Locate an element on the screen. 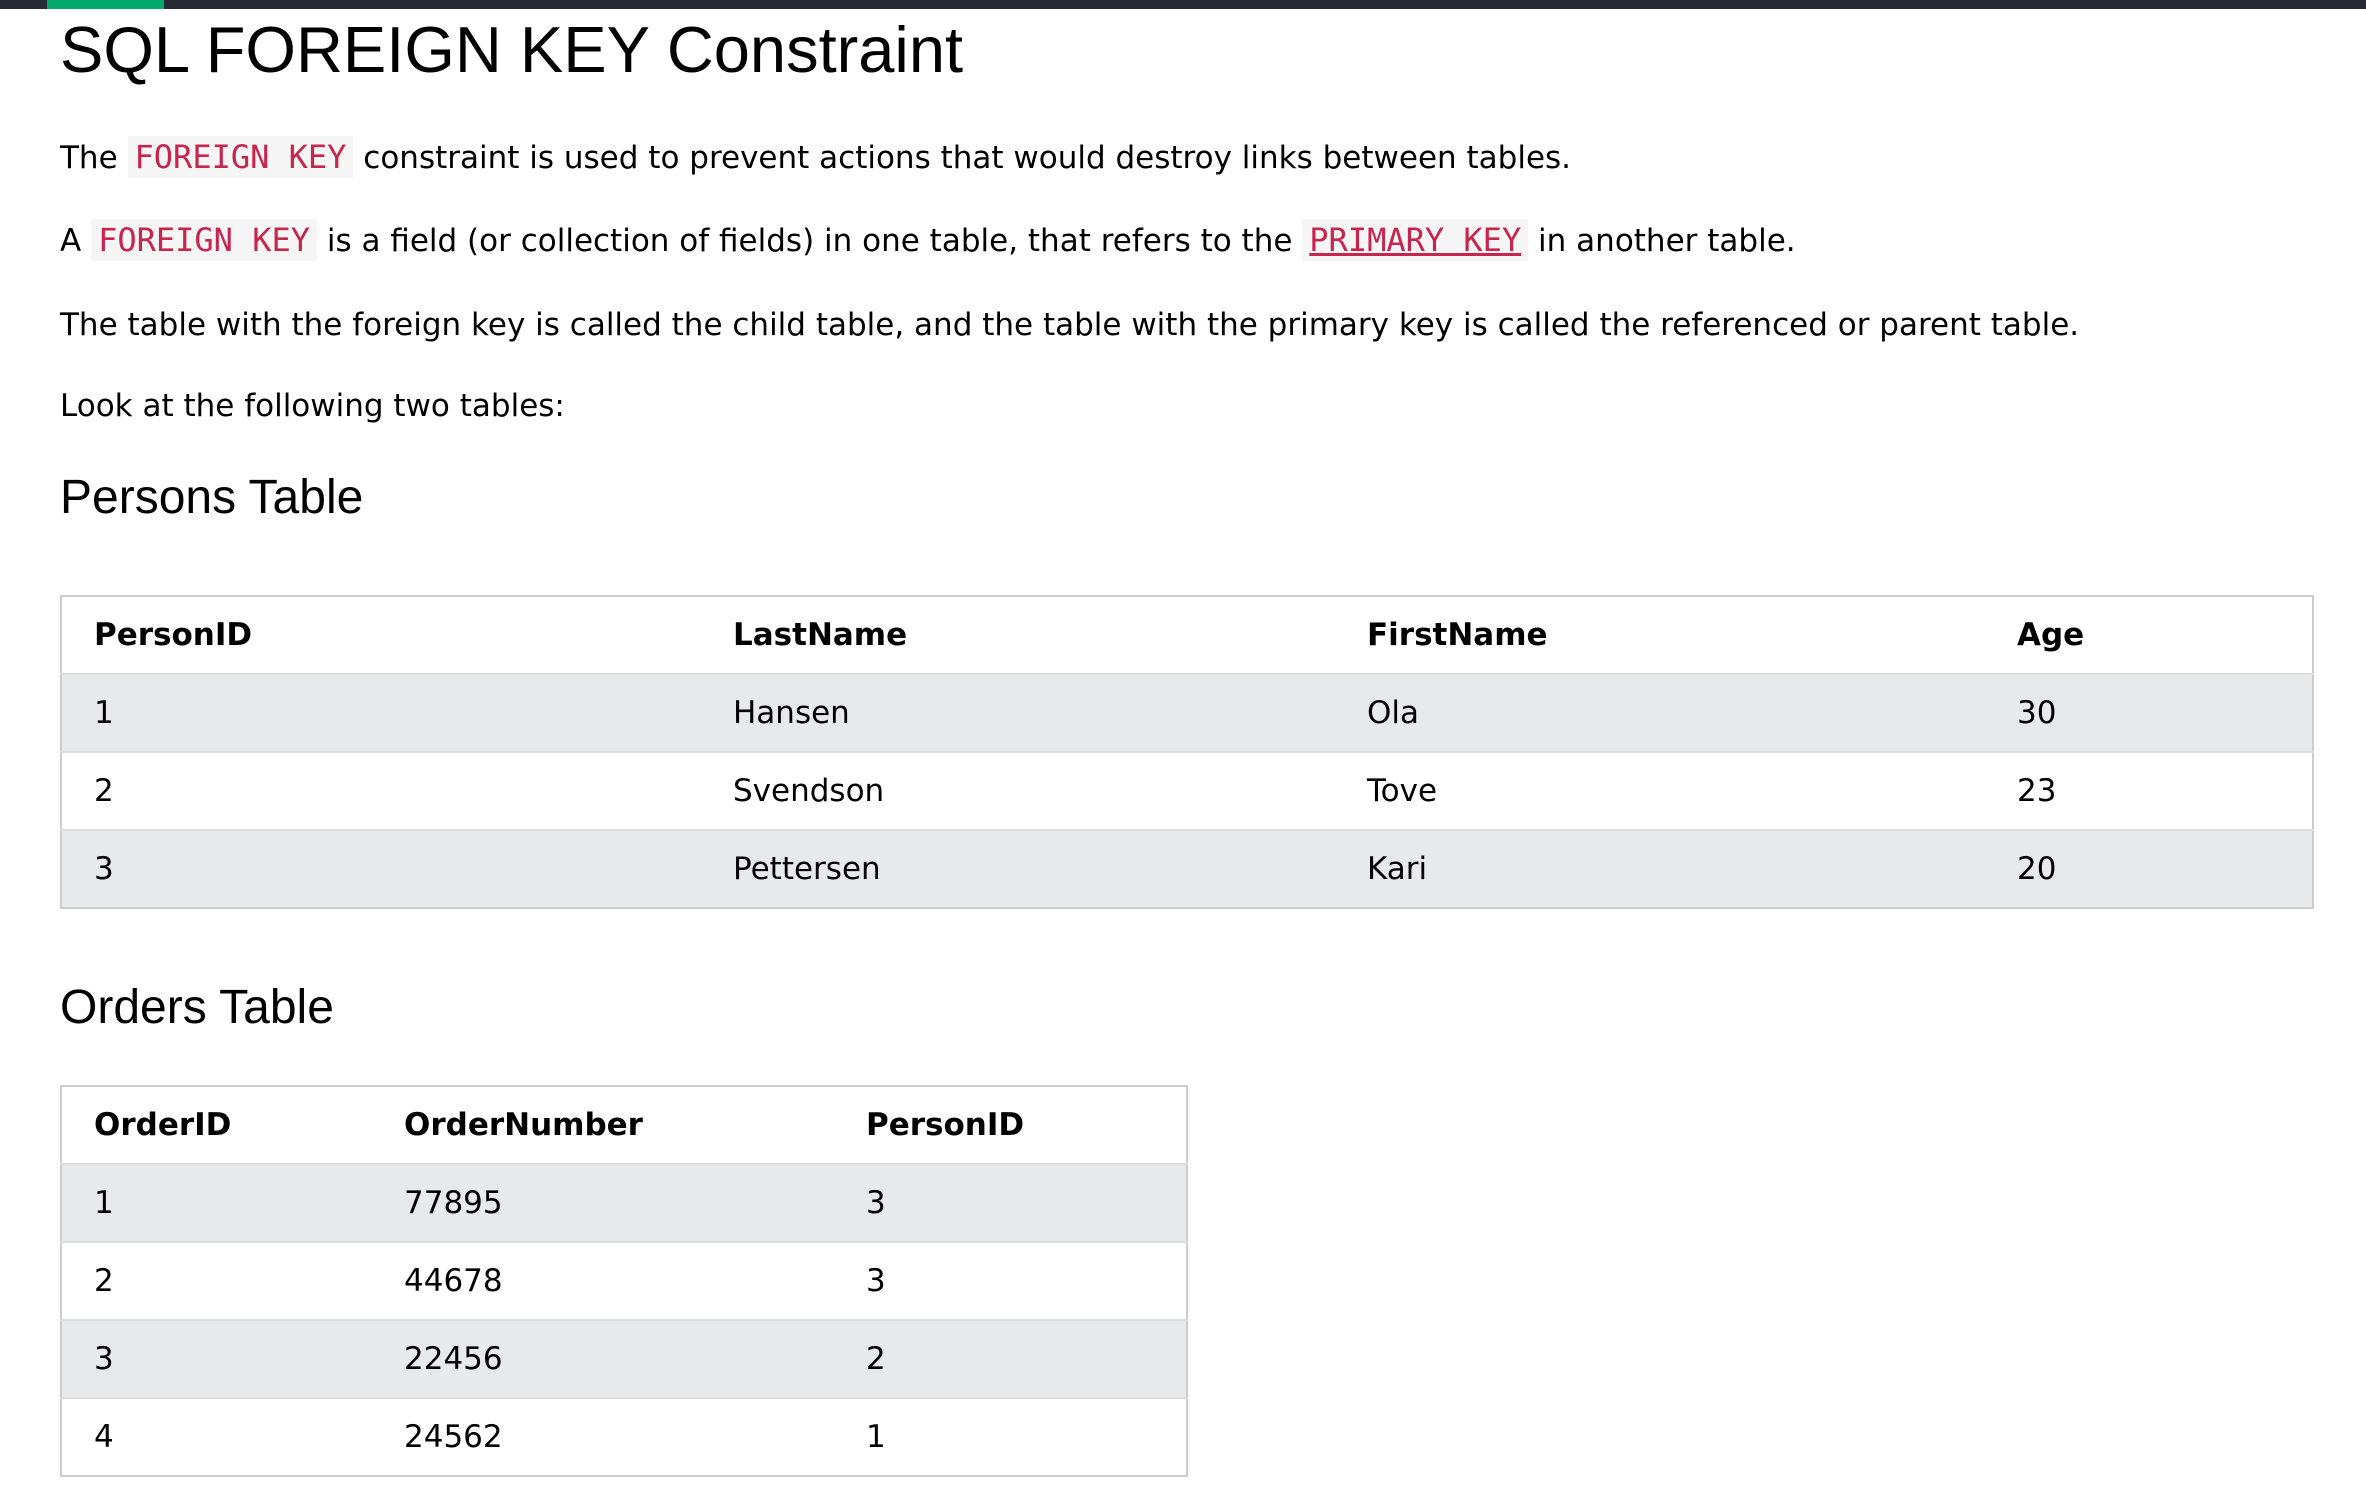 The width and height of the screenshot is (2366, 1510). table-row: 2 44678 3 is located at coordinates (624, 1281).